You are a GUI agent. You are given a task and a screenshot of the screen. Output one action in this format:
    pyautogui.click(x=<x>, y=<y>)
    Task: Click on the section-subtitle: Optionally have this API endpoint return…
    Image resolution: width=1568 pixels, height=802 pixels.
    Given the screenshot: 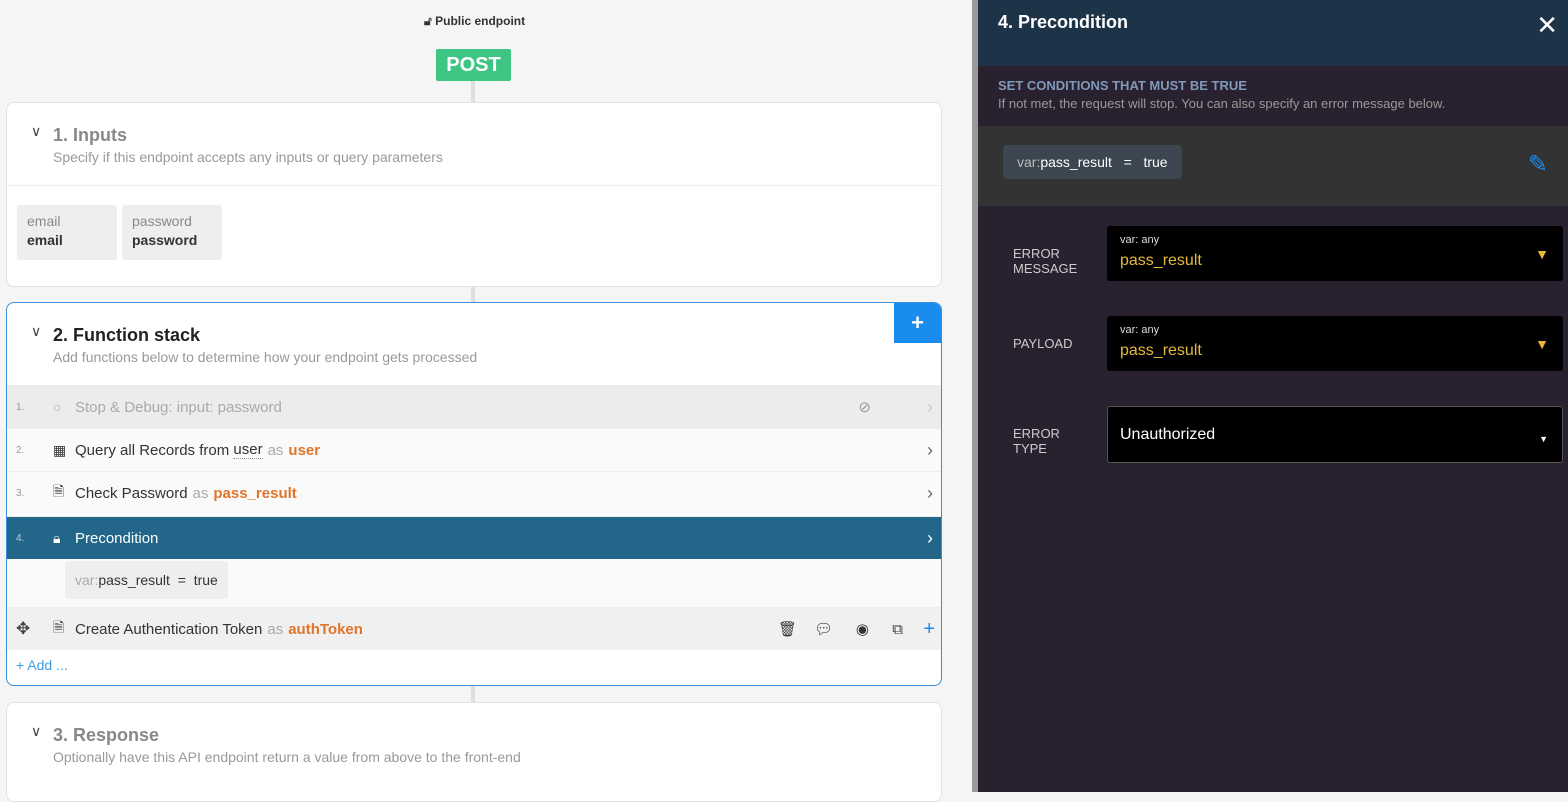 What is the action you would take?
    pyautogui.click(x=287, y=757)
    